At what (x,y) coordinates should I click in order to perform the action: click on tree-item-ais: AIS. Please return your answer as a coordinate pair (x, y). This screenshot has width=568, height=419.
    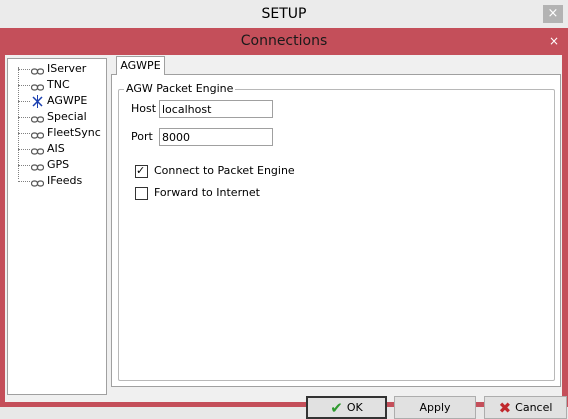
    Looking at the image, I should click on (41, 149).